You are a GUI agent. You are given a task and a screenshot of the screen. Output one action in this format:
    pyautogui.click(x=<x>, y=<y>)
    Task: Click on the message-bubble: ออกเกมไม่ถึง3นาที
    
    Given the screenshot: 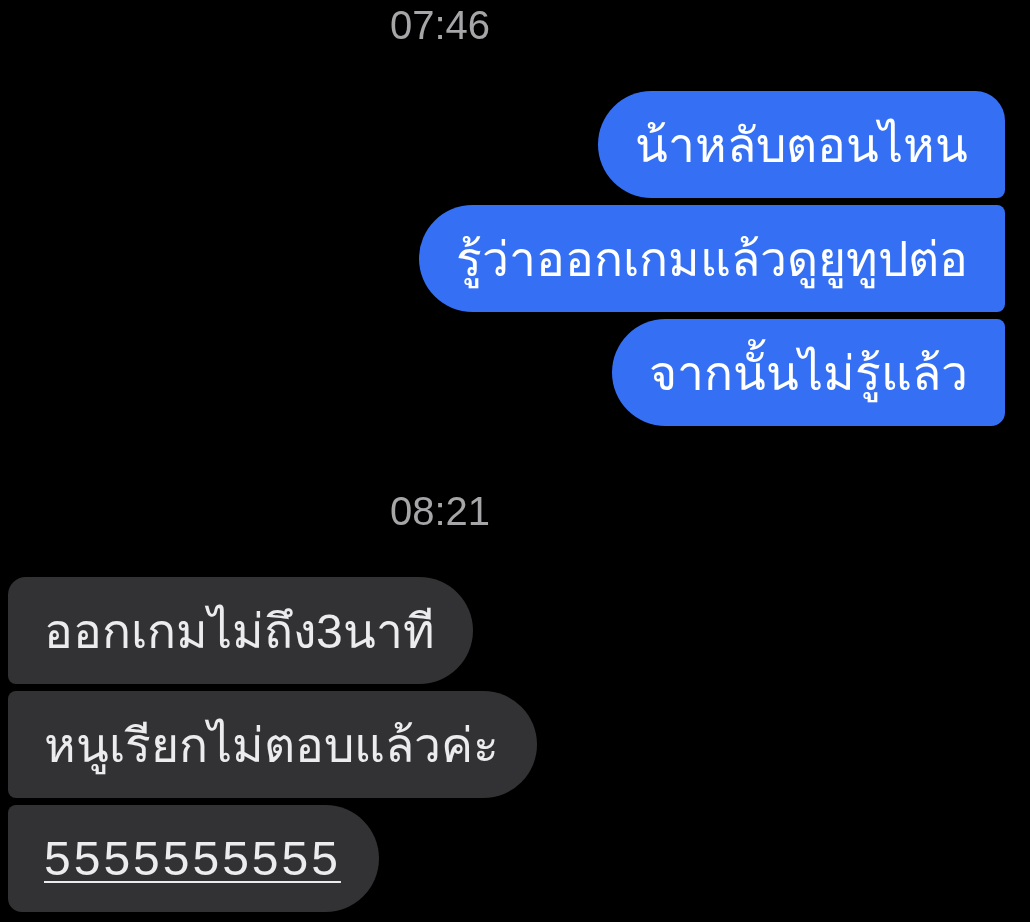 What is the action you would take?
    pyautogui.click(x=240, y=630)
    